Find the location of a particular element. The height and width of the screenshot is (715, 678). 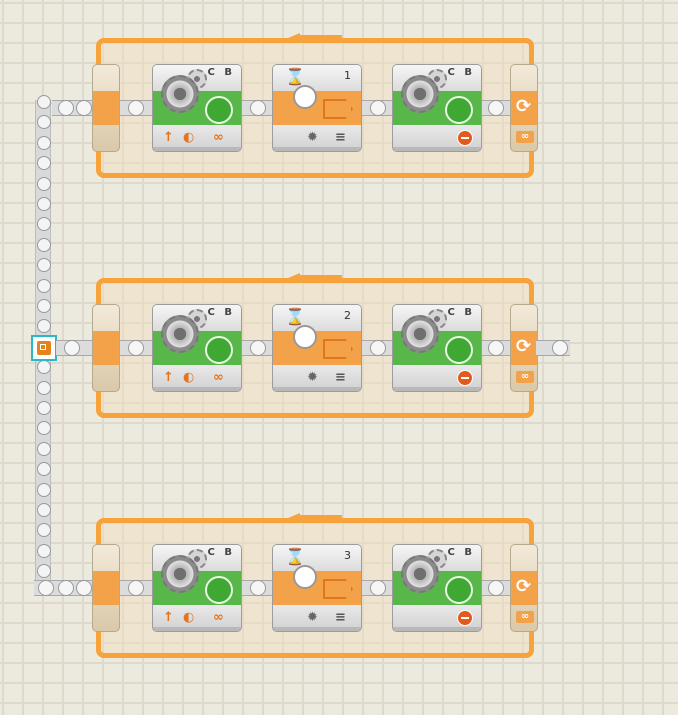

sensor-port-number: 1 is located at coordinates (347, 75).